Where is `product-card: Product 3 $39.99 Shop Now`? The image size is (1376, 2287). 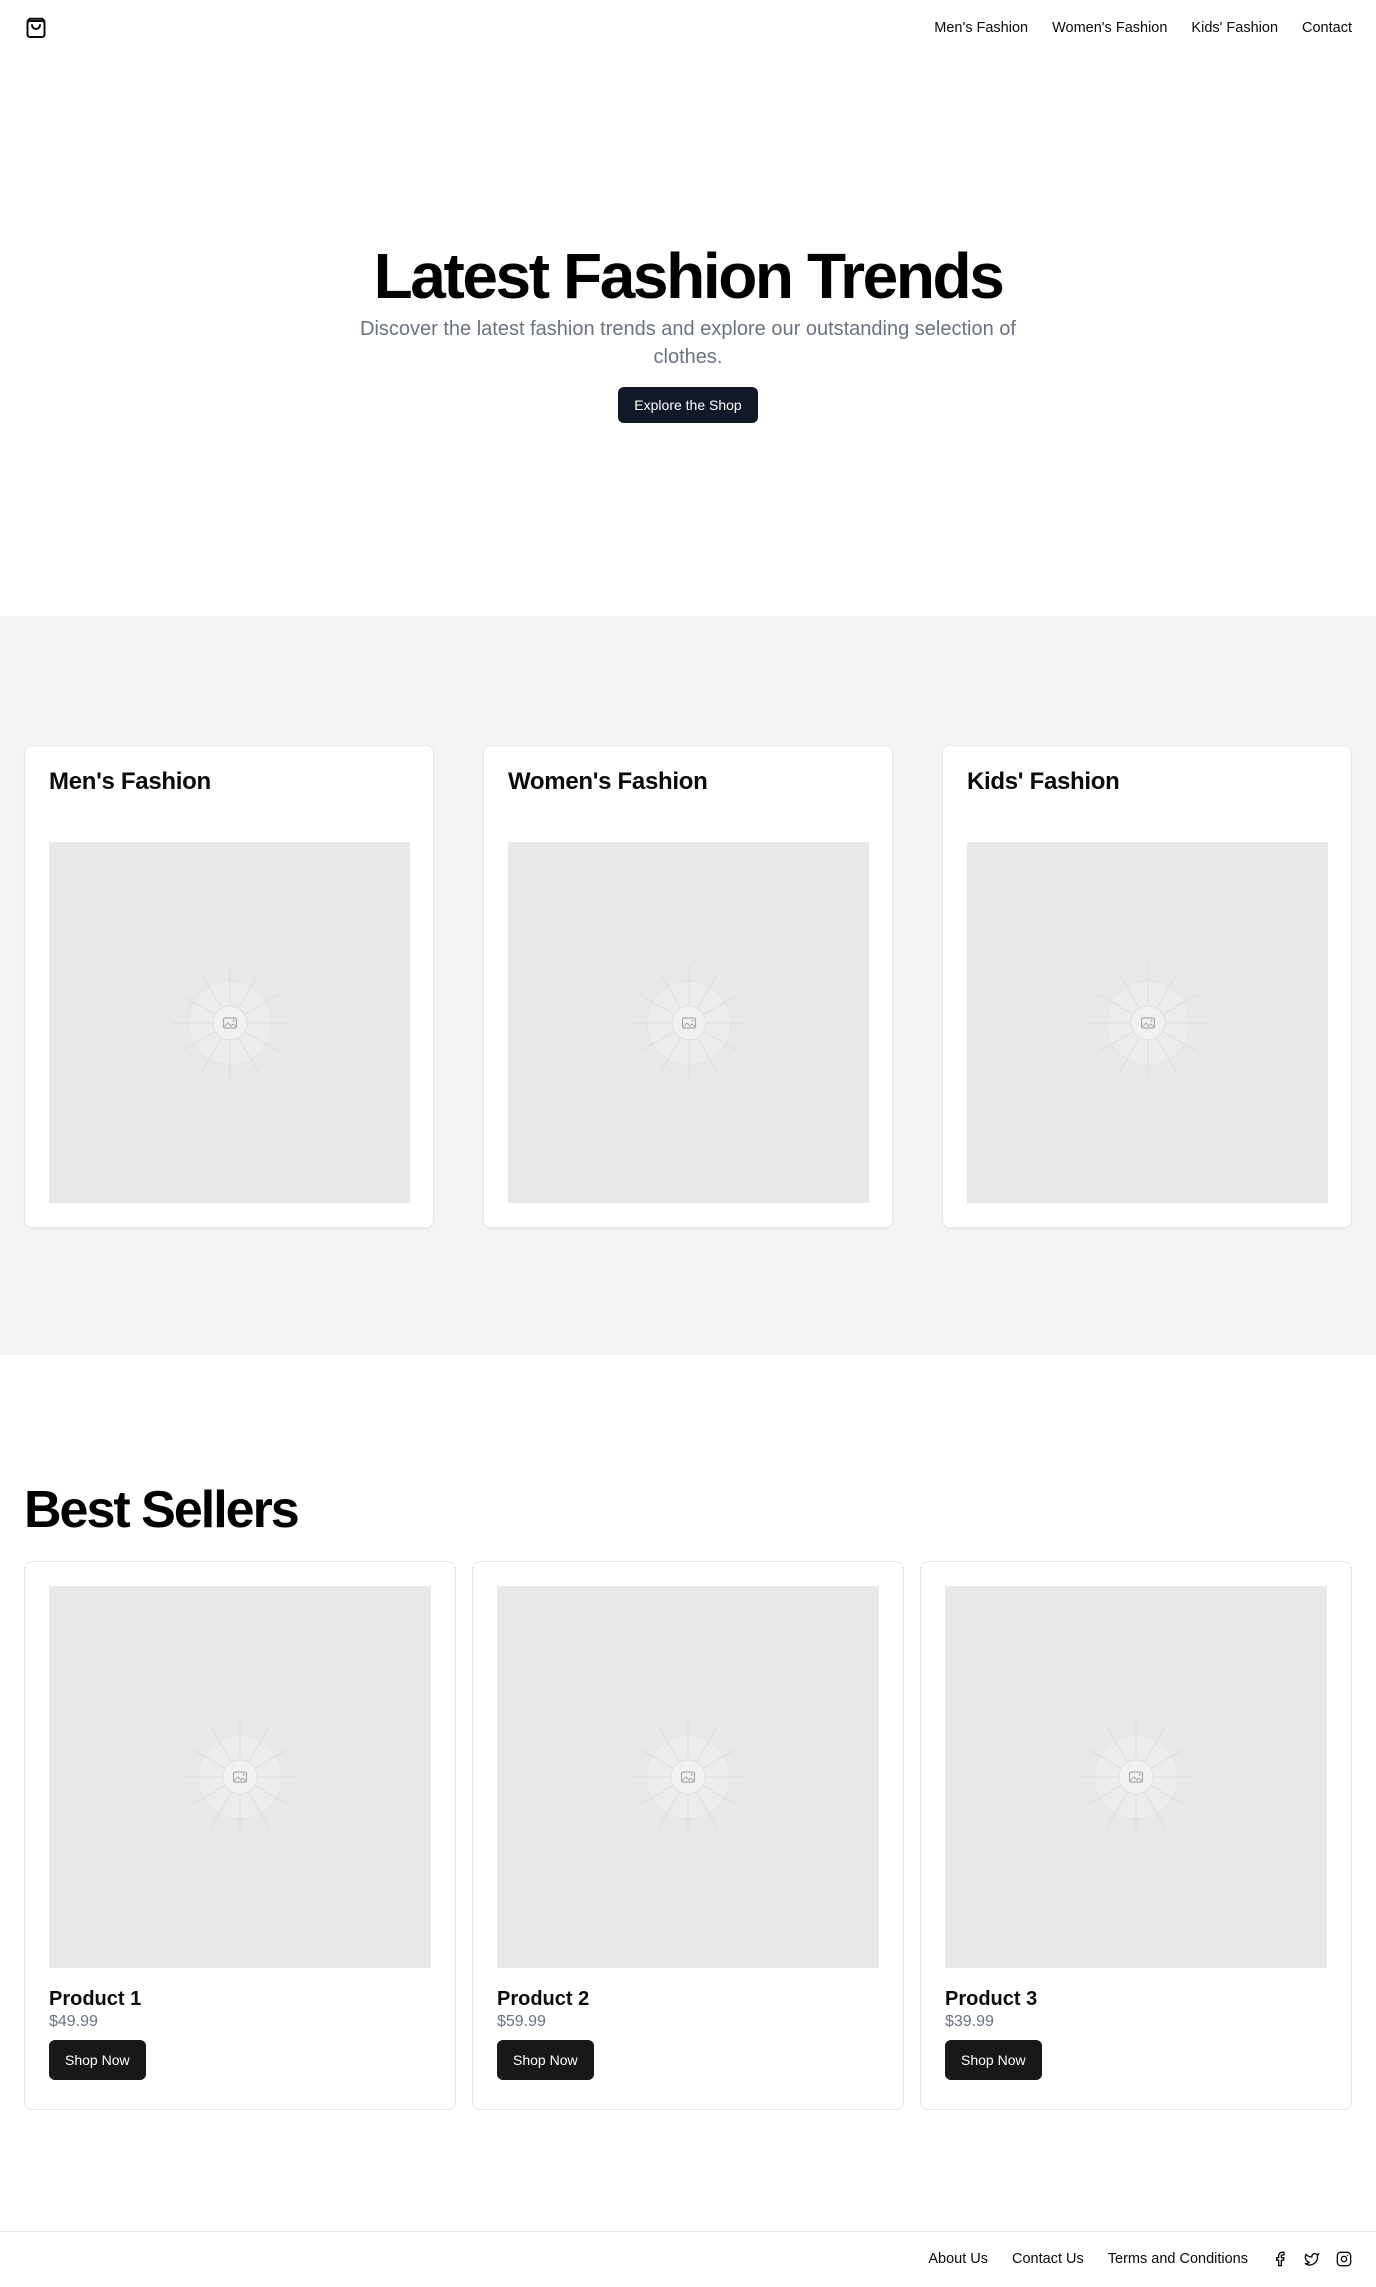 product-card: Product 3 $39.99 Shop Now is located at coordinates (1136, 1835).